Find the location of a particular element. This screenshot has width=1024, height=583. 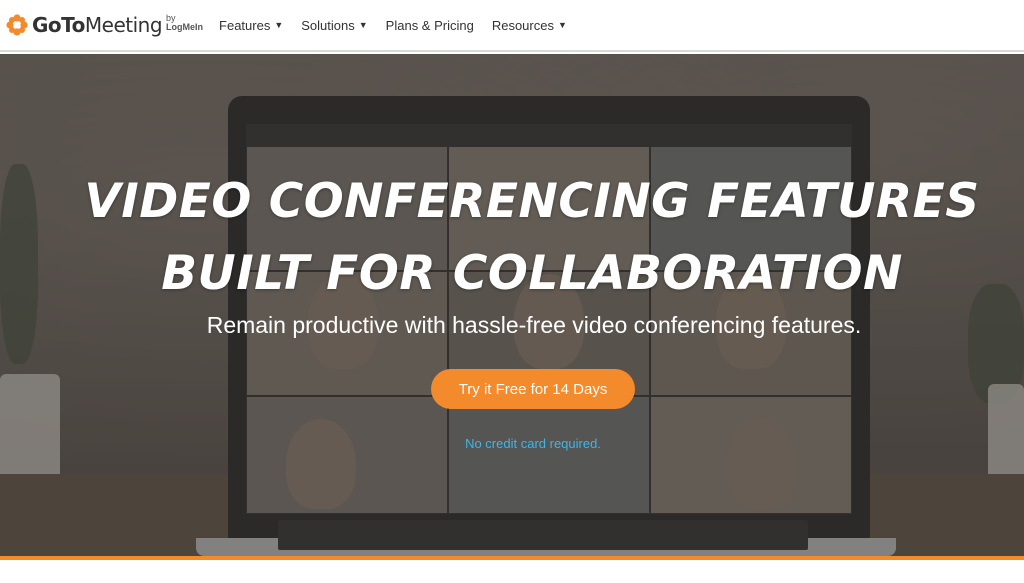

logo-byline: by LogMeIn is located at coordinates (185, 22).